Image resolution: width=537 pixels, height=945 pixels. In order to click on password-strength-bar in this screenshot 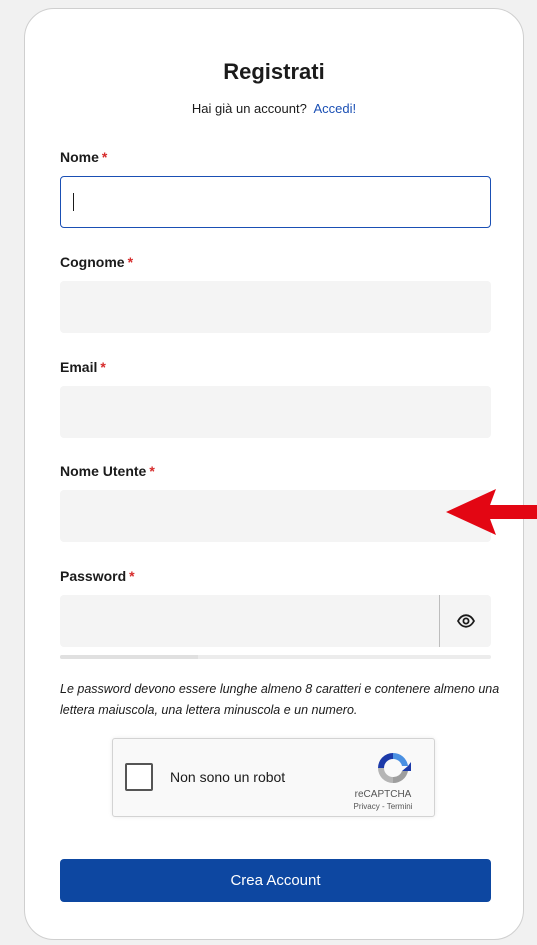, I will do `click(275, 657)`.